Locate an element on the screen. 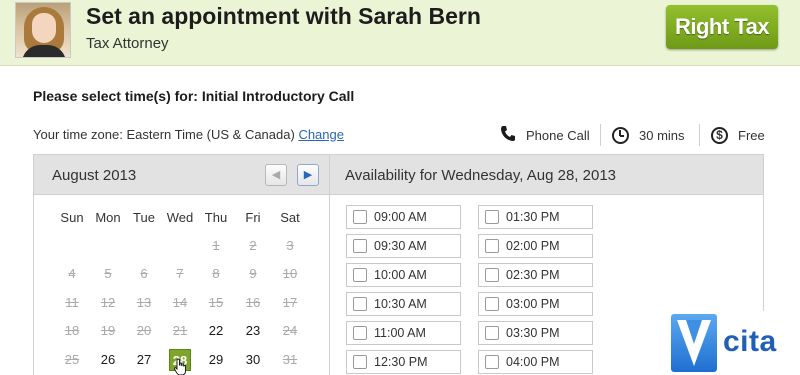  avatar is located at coordinates (43, 30).